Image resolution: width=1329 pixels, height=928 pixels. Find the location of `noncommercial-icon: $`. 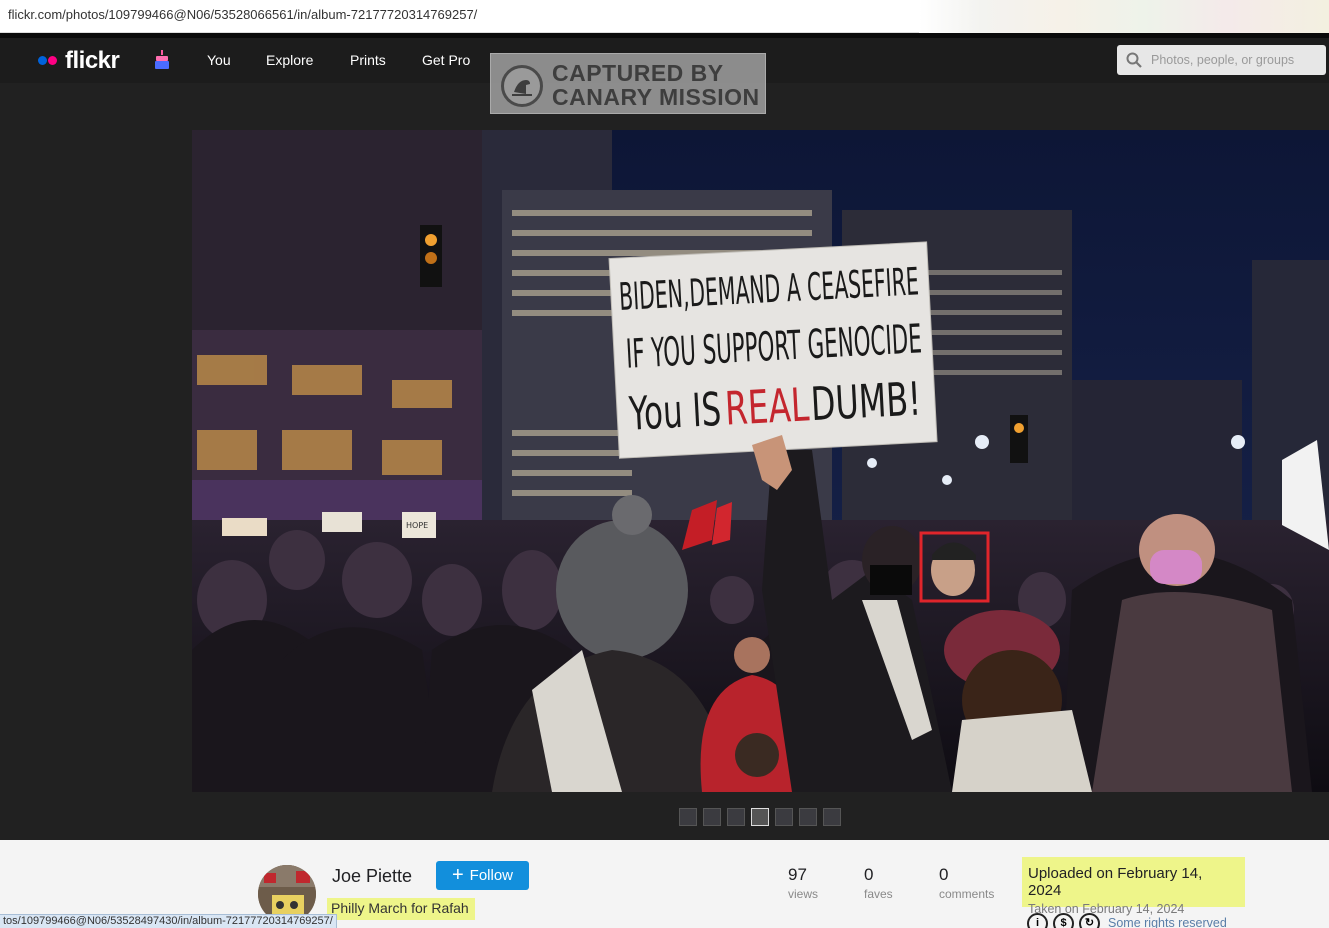

noncommercial-icon: $ is located at coordinates (1063, 920).